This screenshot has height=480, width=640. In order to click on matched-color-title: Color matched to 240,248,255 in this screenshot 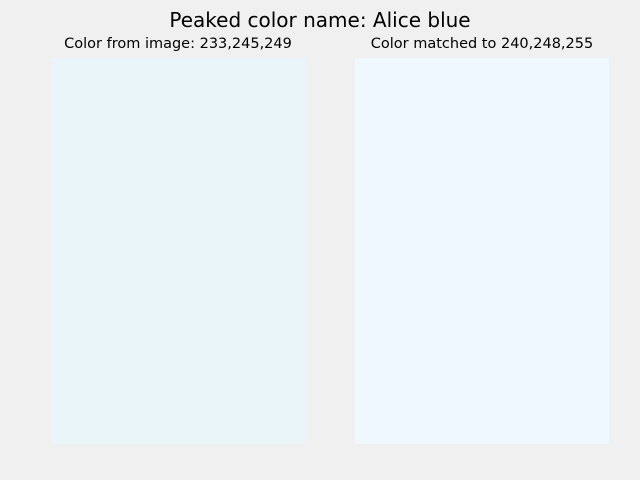, I will do `click(482, 44)`.